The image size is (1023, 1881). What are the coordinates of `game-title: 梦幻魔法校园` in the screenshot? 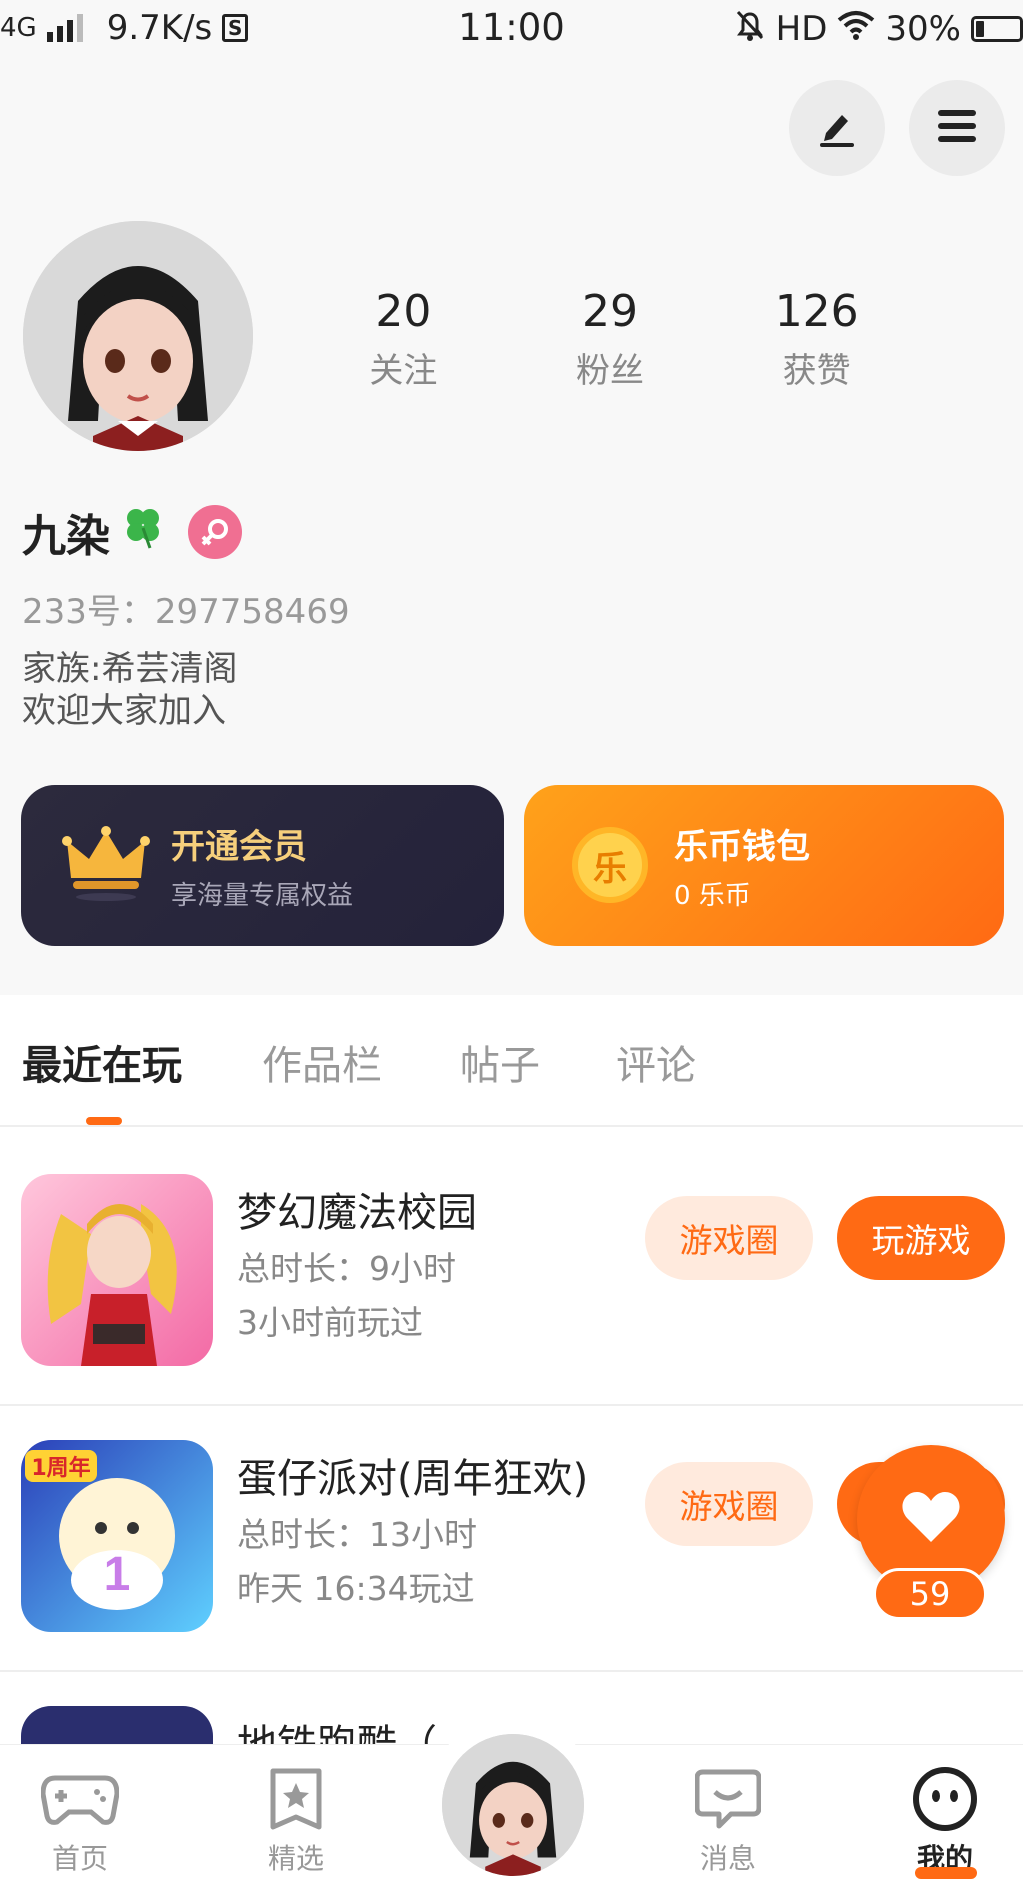 It's located at (357, 1213).